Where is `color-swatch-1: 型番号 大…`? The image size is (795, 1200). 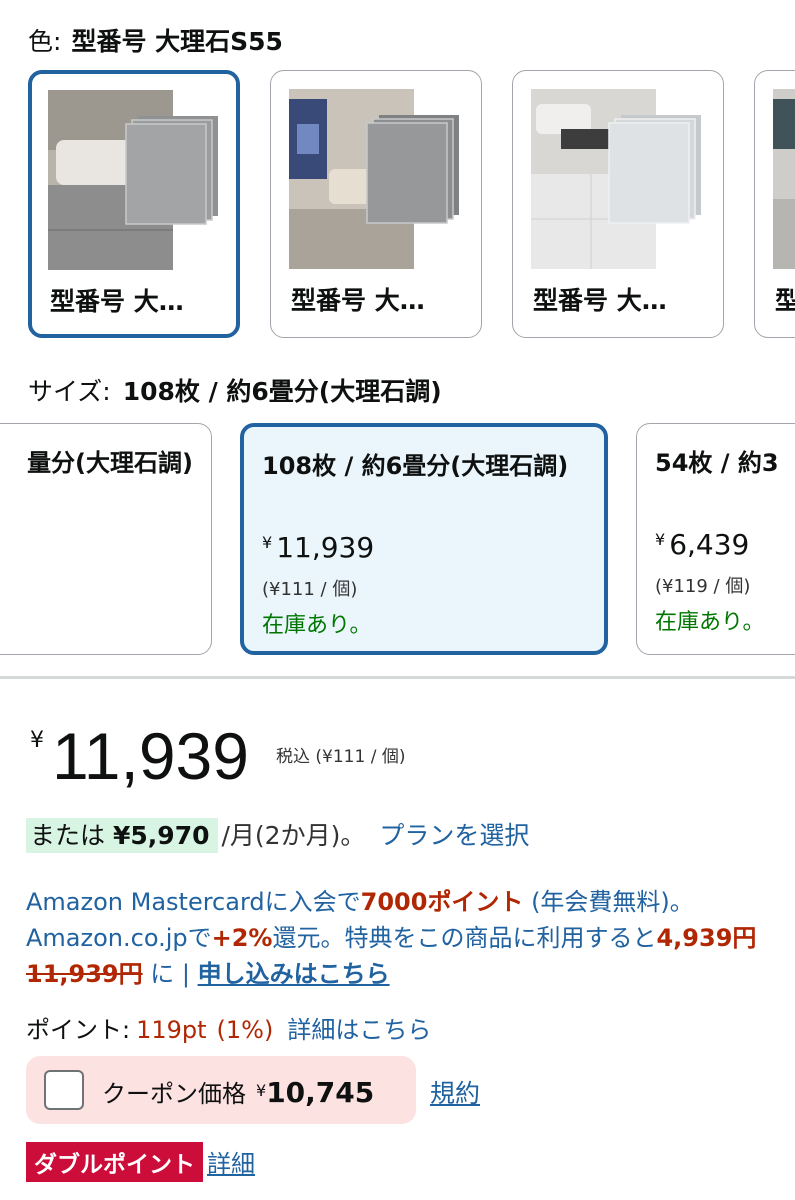 color-swatch-1: 型番号 大… is located at coordinates (134, 204).